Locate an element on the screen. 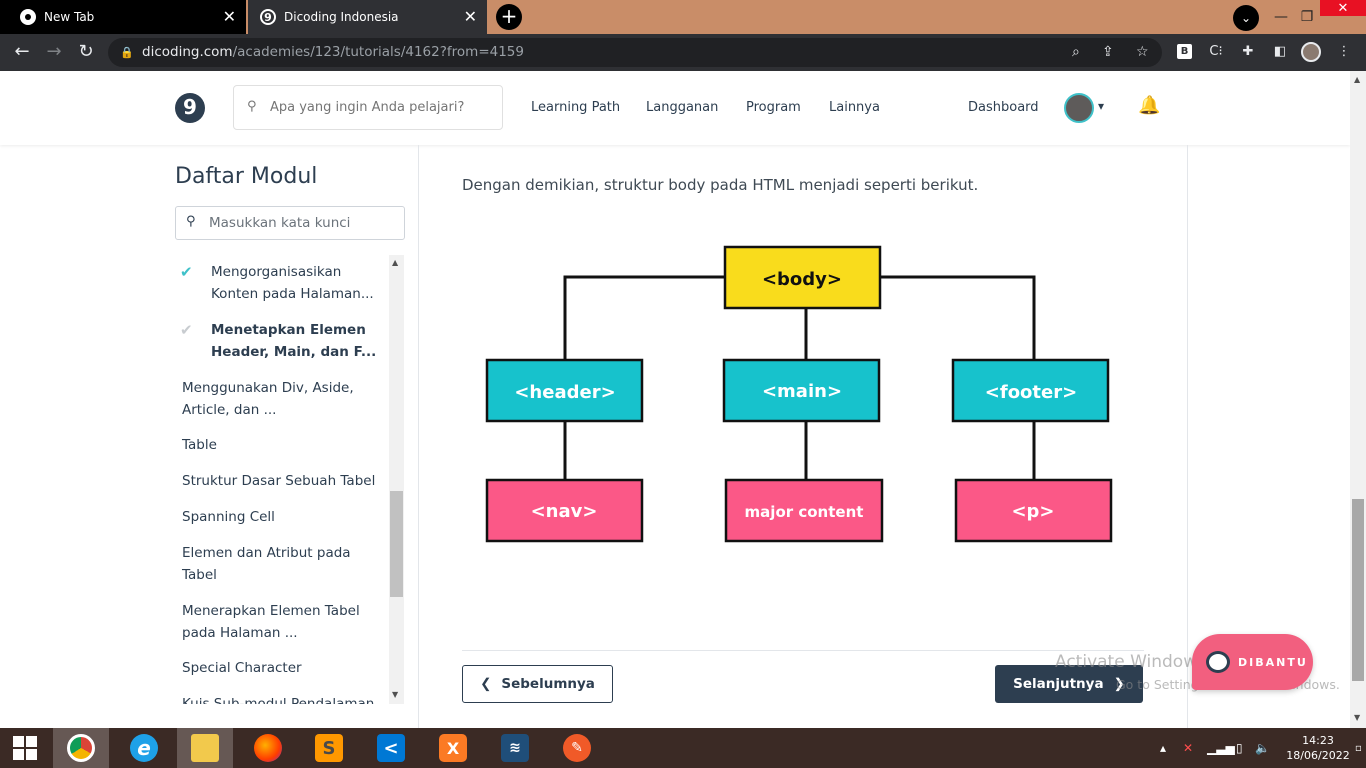  clock-date: 18/06/2022 is located at coordinates (1318, 755).